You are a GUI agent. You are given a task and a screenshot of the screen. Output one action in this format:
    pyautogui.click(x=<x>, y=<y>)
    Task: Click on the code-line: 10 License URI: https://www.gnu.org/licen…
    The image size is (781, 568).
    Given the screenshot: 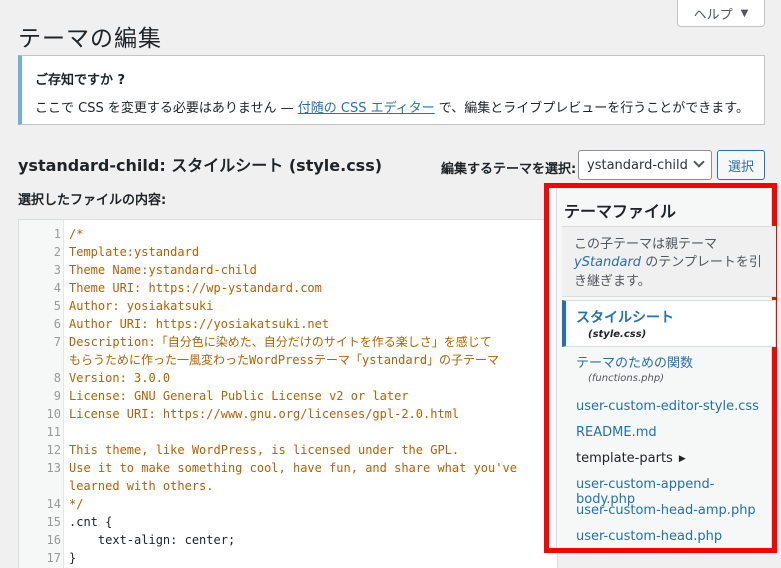 What is the action you would take?
    pyautogui.click(x=268, y=414)
    